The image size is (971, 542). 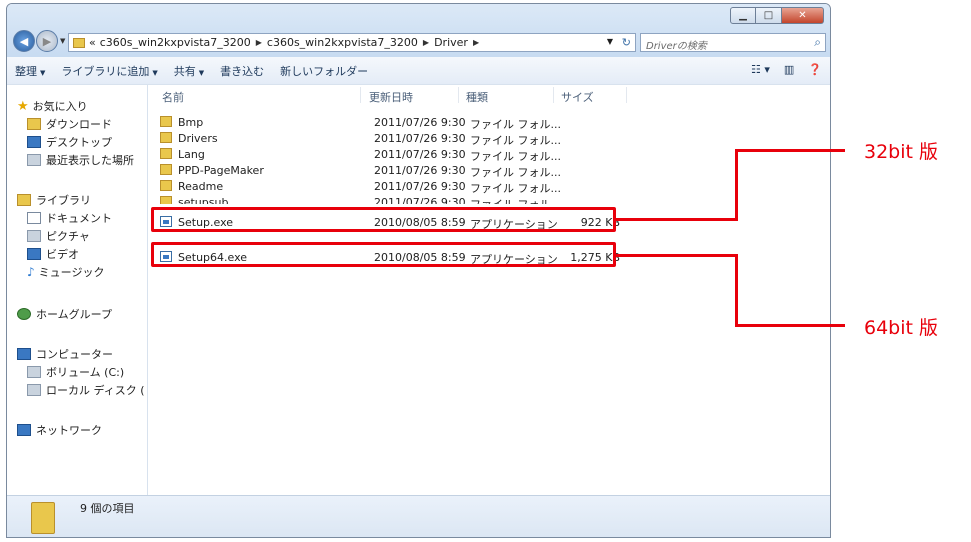 I want to click on file-name: Readme, so click(x=201, y=186).